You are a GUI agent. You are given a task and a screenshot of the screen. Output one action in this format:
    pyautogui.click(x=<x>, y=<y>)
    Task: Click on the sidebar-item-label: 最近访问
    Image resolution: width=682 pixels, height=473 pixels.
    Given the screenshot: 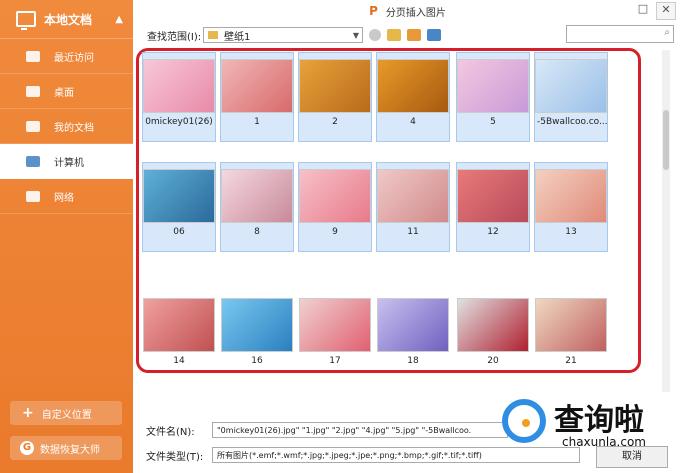 What is the action you would take?
    pyautogui.click(x=74, y=58)
    